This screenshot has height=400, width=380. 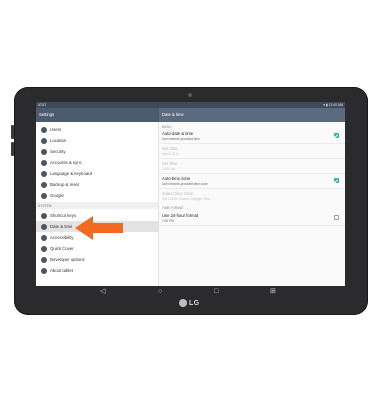 What do you see at coordinates (170, 163) in the screenshot?
I see `setting-title: Set time` at bounding box center [170, 163].